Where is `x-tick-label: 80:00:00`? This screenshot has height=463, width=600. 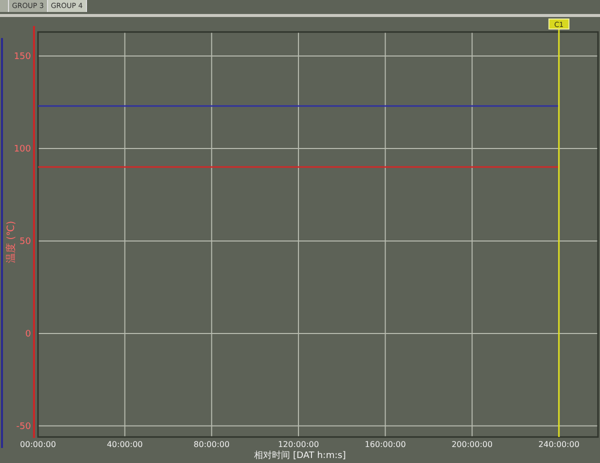
x-tick-label: 80:00:00 is located at coordinates (212, 444).